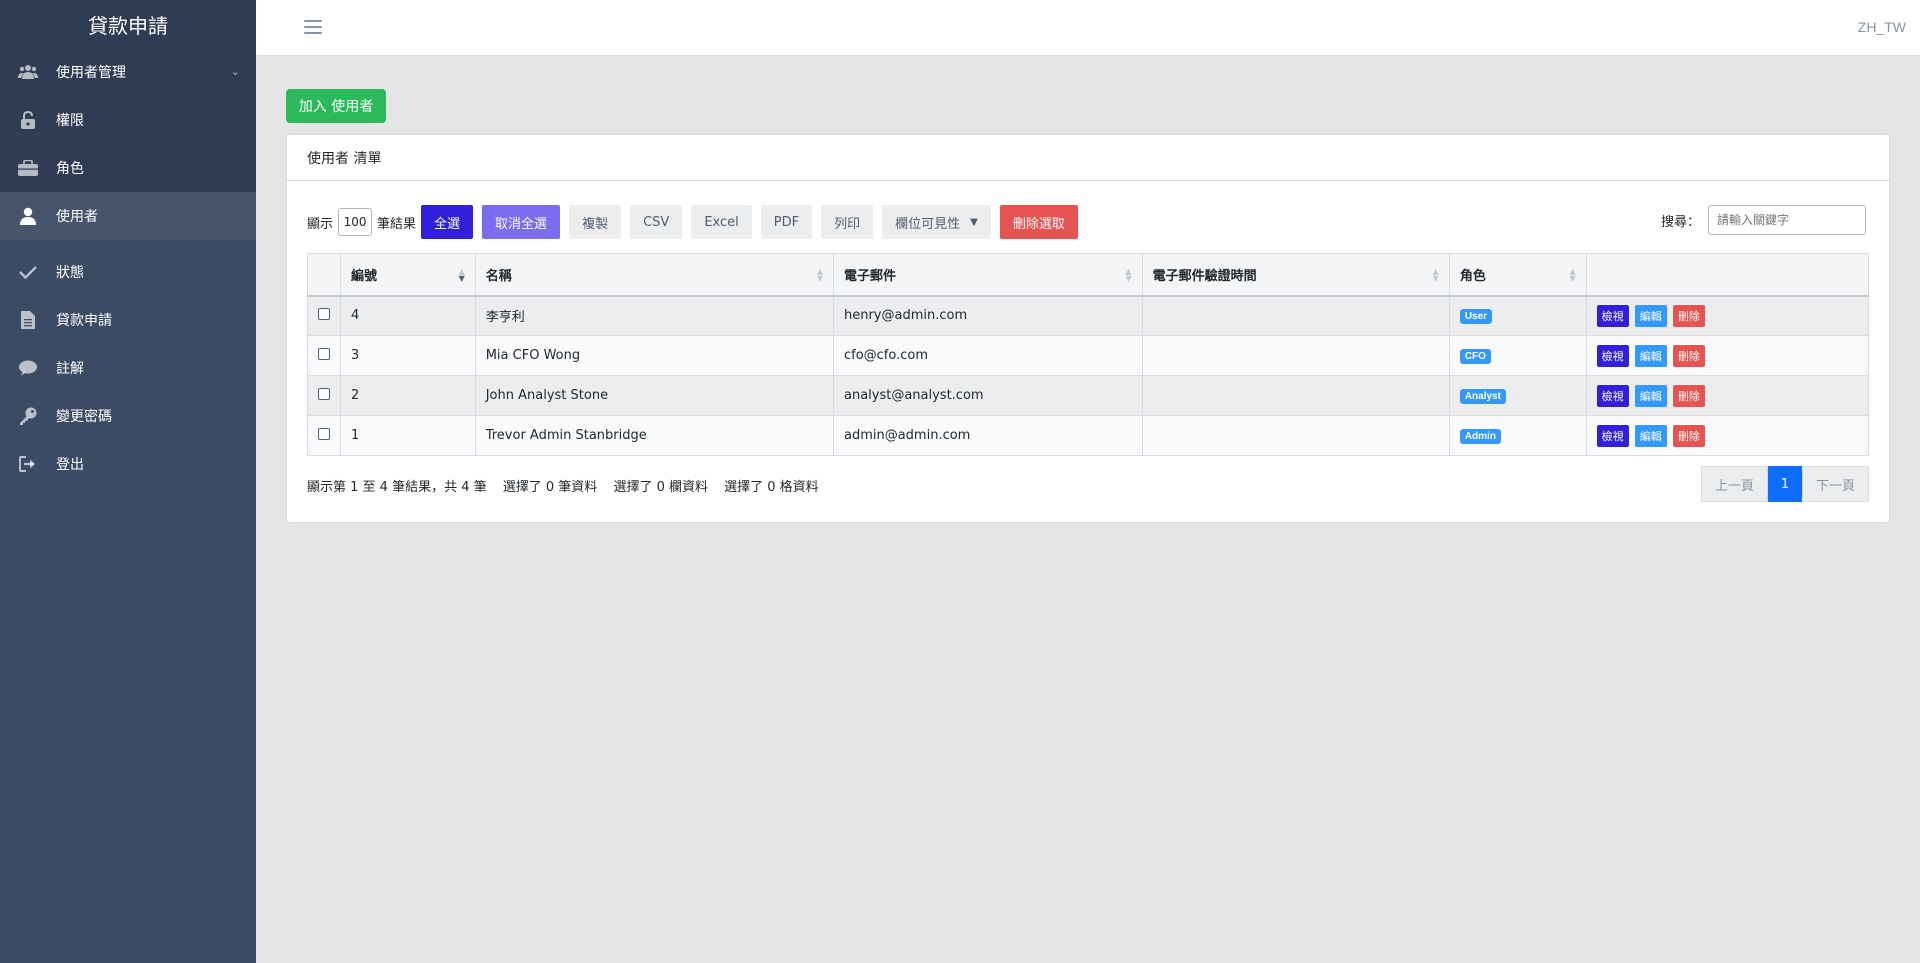 Image resolution: width=1920 pixels, height=963 pixels. Describe the element at coordinates (461, 275) in the screenshot. I see `sort-desc-icon: ▲ ▼` at that location.